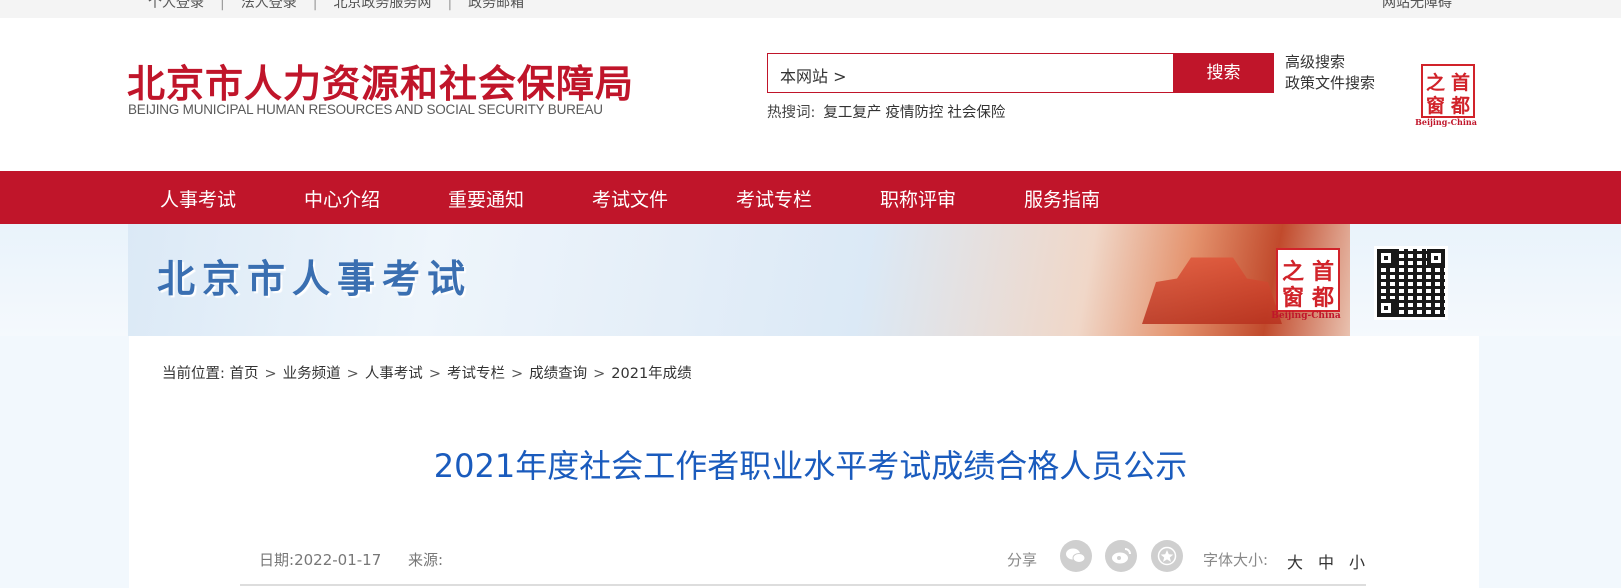 This screenshot has width=1621, height=588. Describe the element at coordinates (774, 198) in the screenshot. I see `nav-item-column: 考试专栏` at that location.